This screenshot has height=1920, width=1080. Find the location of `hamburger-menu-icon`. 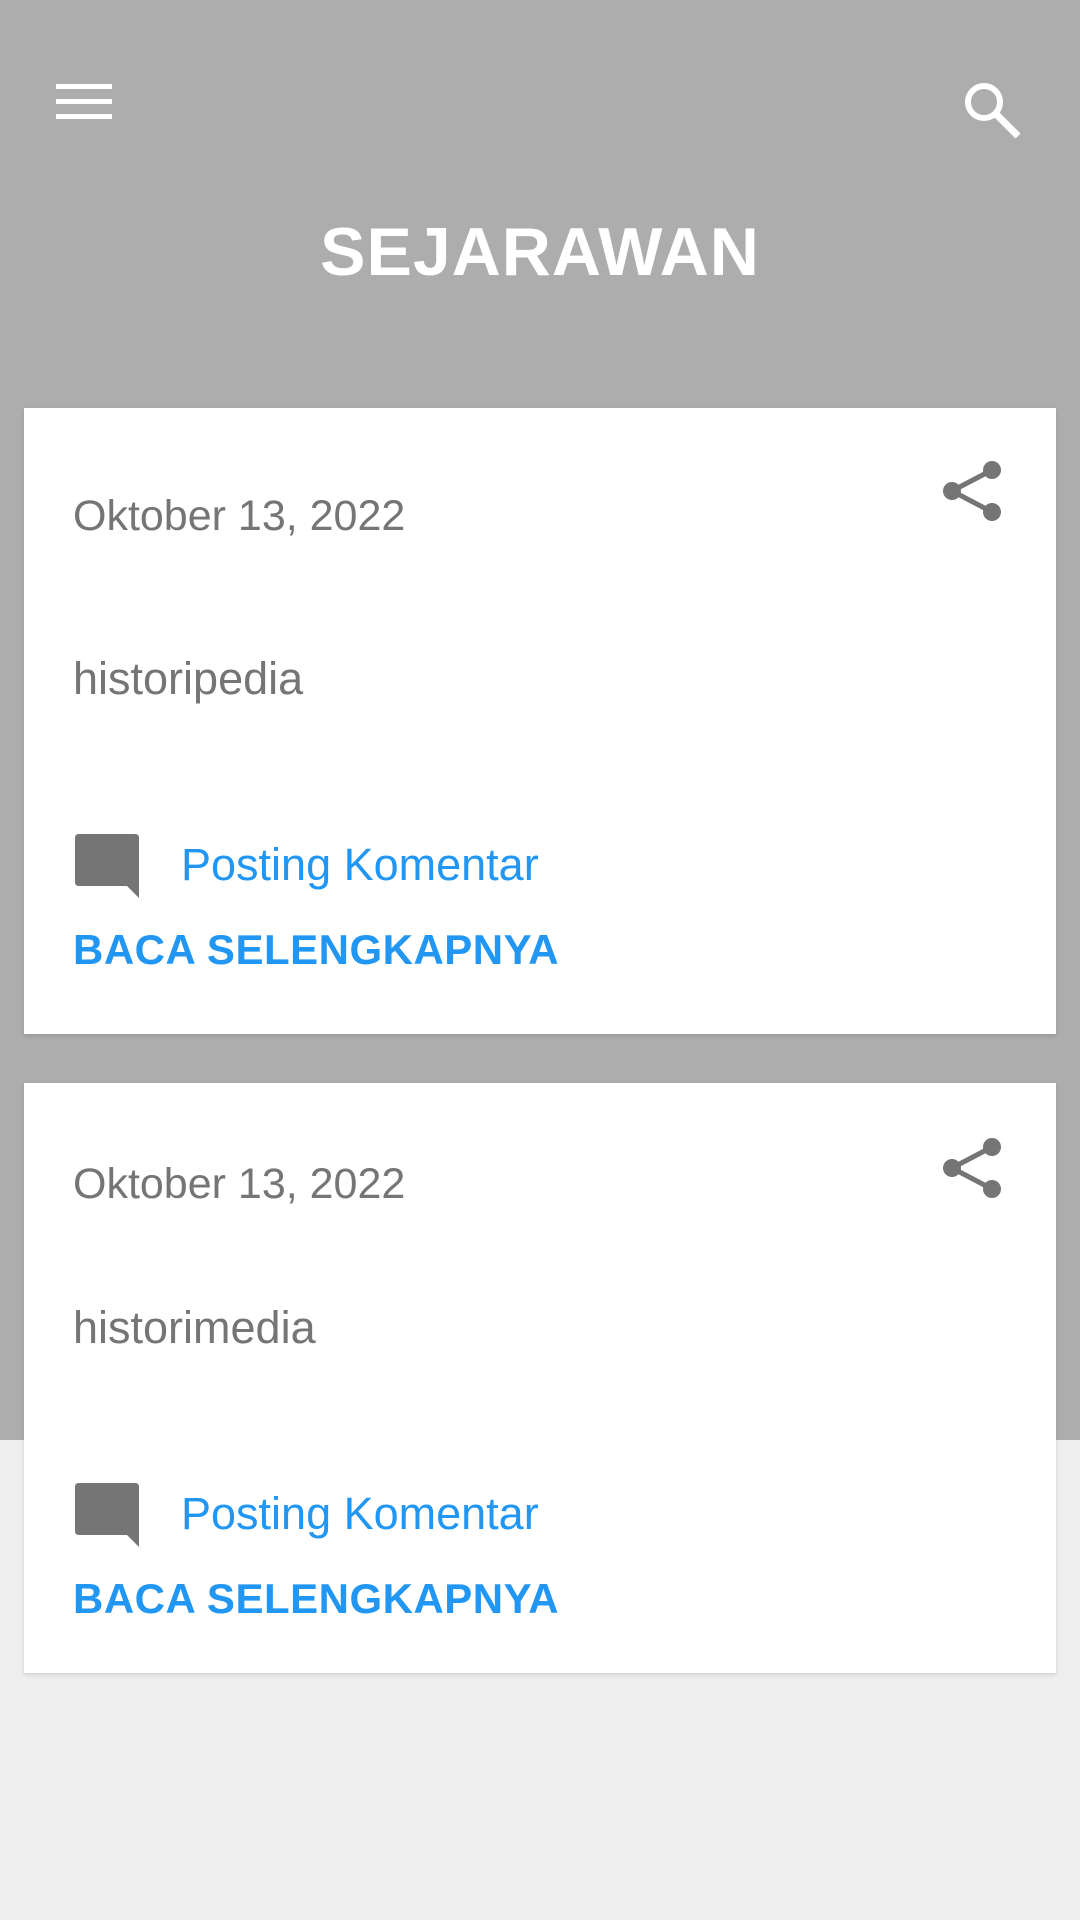

hamburger-menu-icon is located at coordinates (84, 101).